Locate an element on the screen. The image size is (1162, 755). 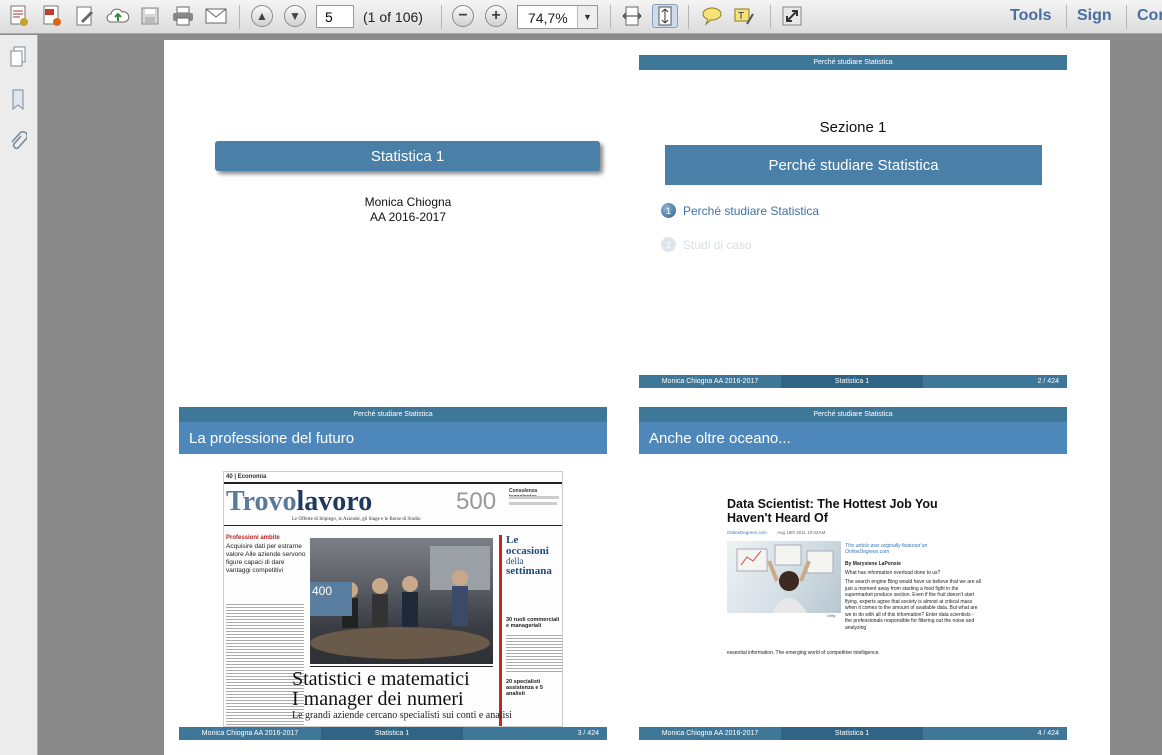
article-byline: By Marysiene LaPonsie is located at coordinates (873, 564).